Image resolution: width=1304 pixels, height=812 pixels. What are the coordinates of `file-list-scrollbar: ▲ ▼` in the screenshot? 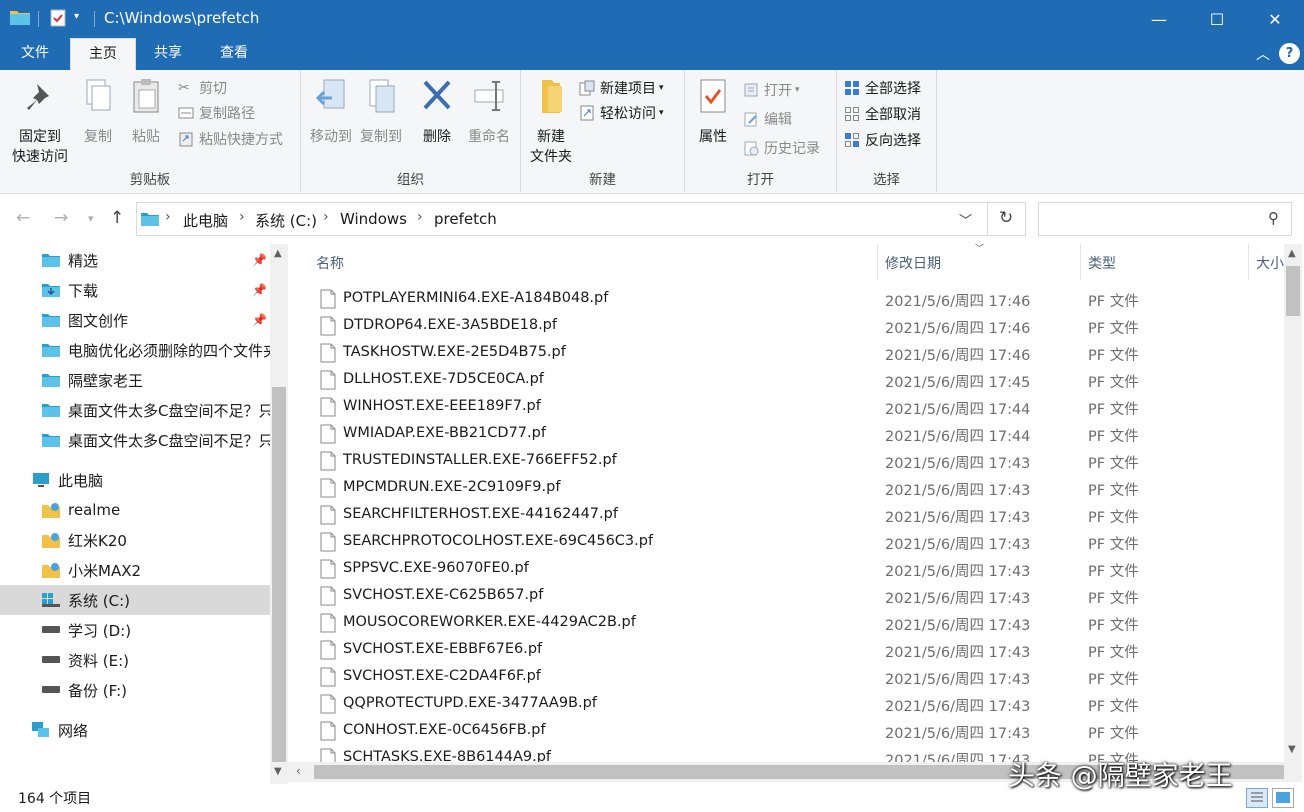 It's located at (1293, 503).